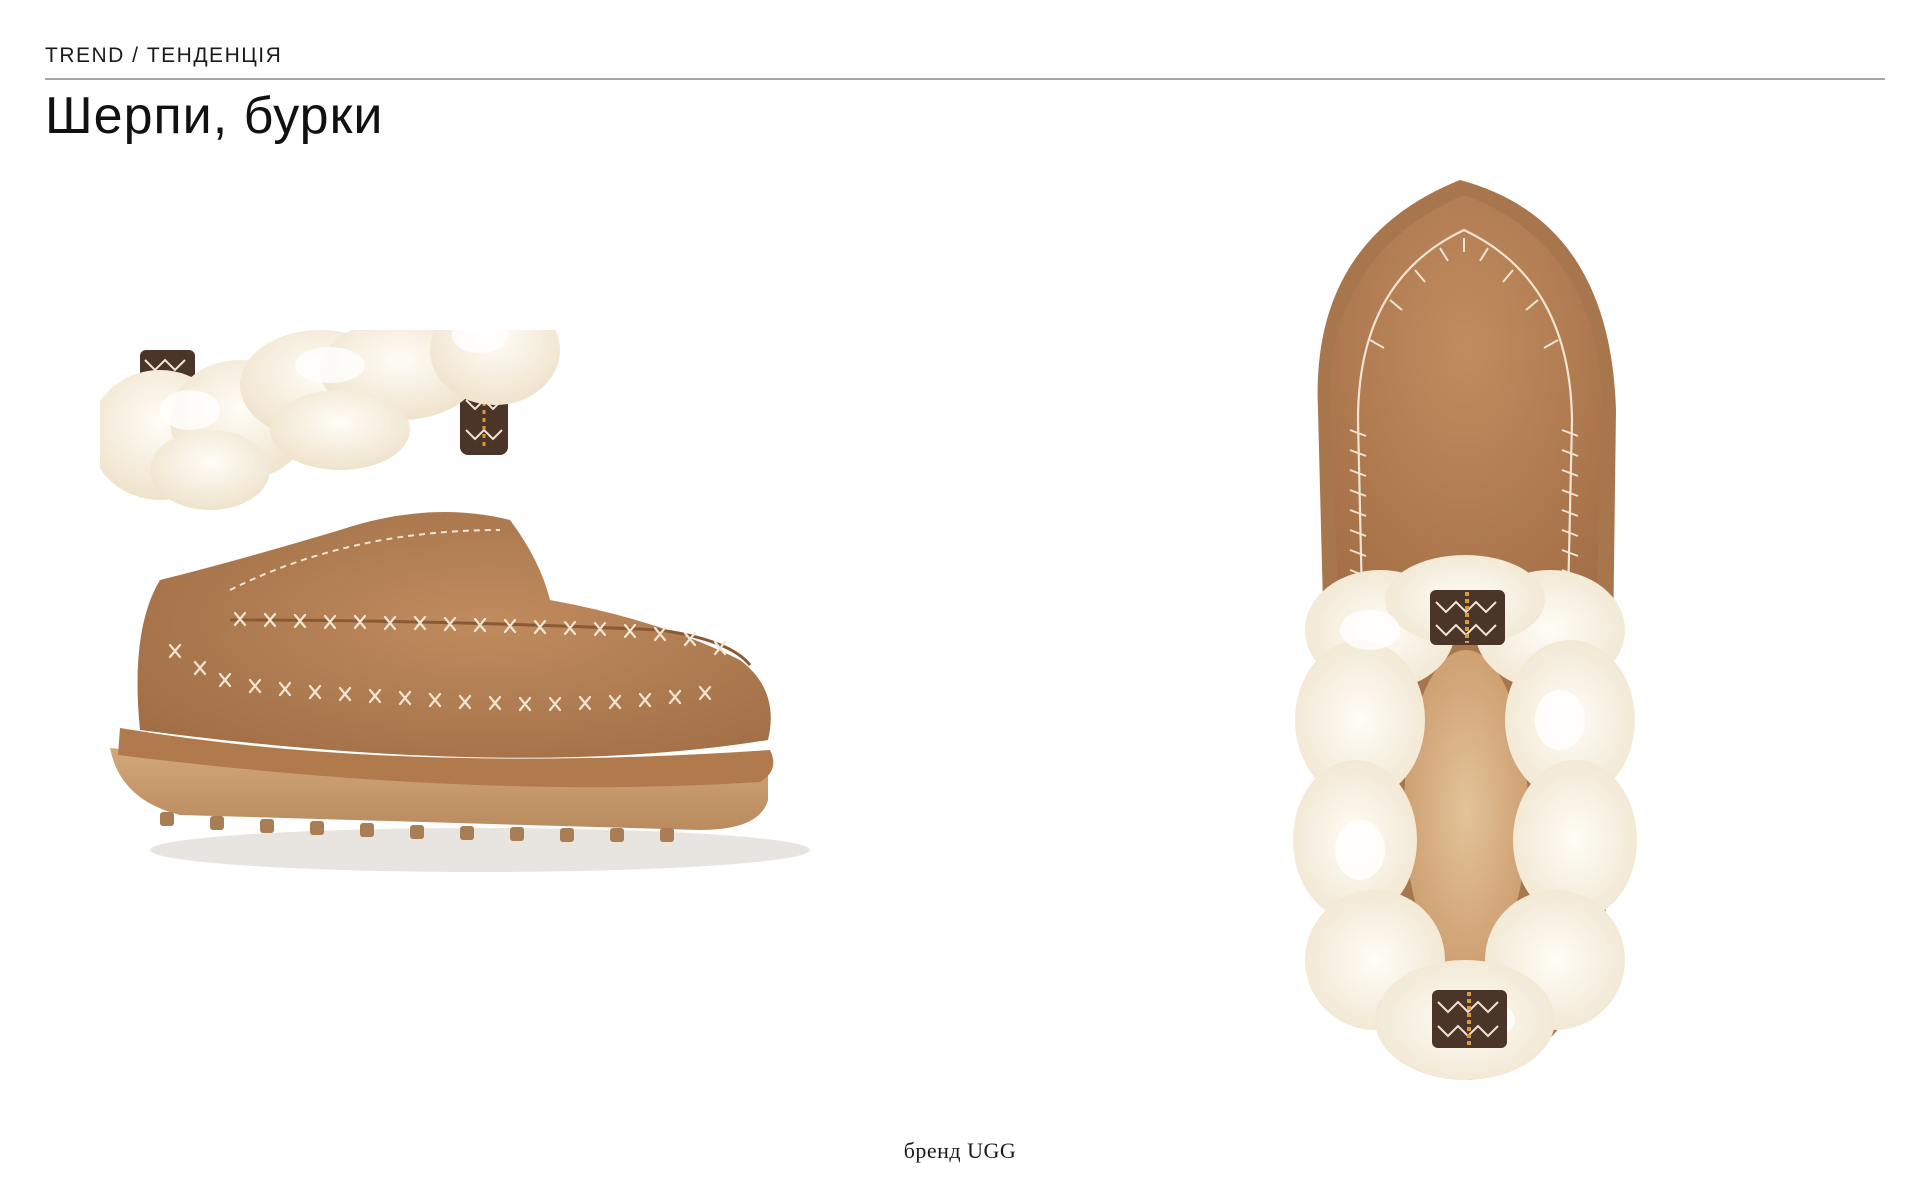 The width and height of the screenshot is (1920, 1200). Describe the element at coordinates (164, 55) in the screenshot. I see `kicker: TREND / ТЕНДЕНЦІЯ` at that location.